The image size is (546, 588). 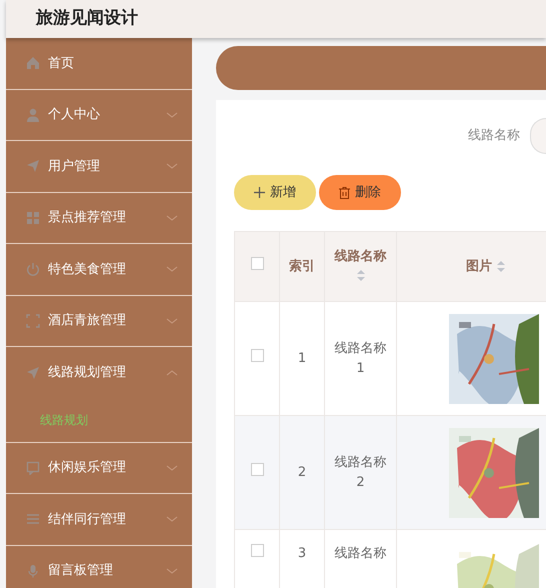 What do you see at coordinates (33, 217) in the screenshot?
I see `grid-icon` at bounding box center [33, 217].